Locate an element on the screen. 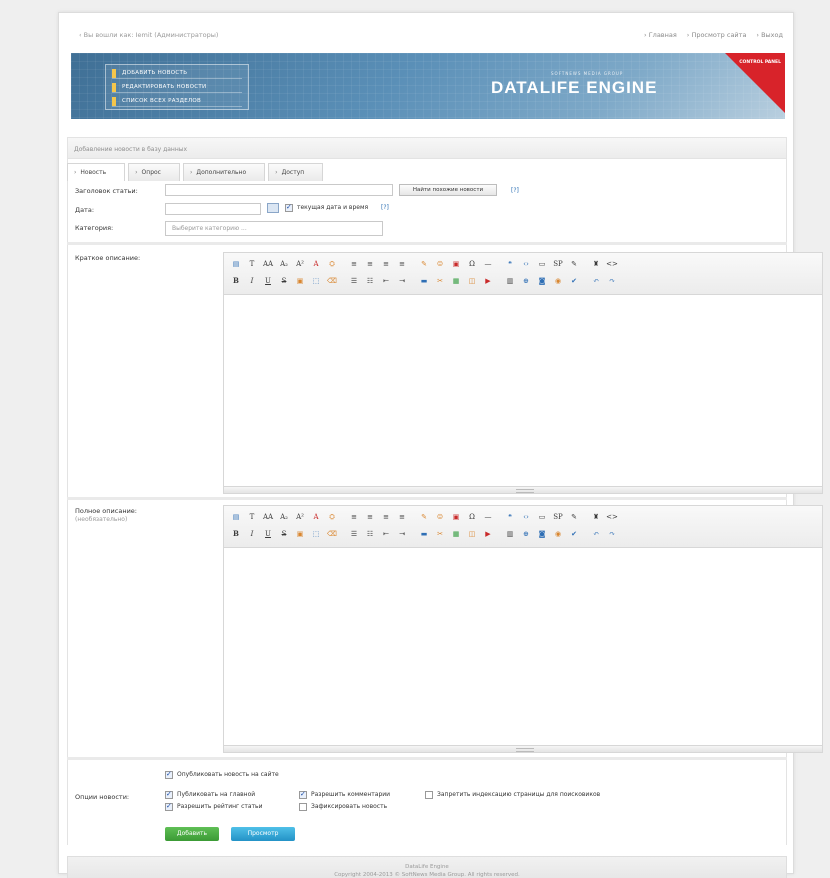 This screenshot has width=830, height=878. tab-poll: Опрос is located at coordinates (154, 172).